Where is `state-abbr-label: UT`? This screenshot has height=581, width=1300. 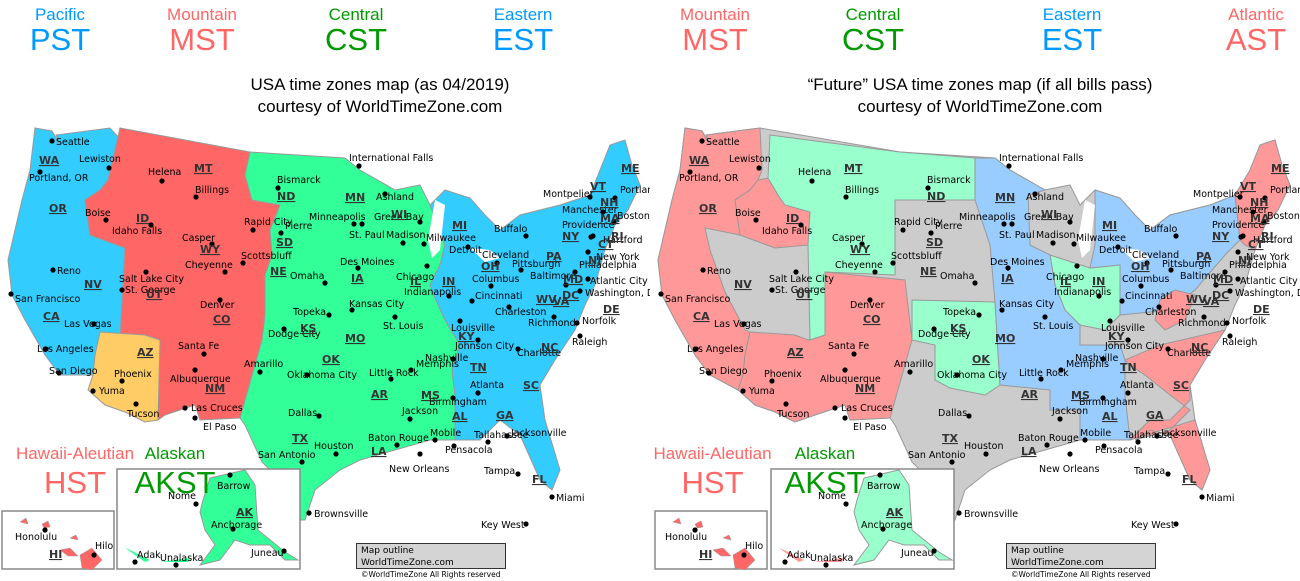
state-abbr-label: UT is located at coordinates (154, 294).